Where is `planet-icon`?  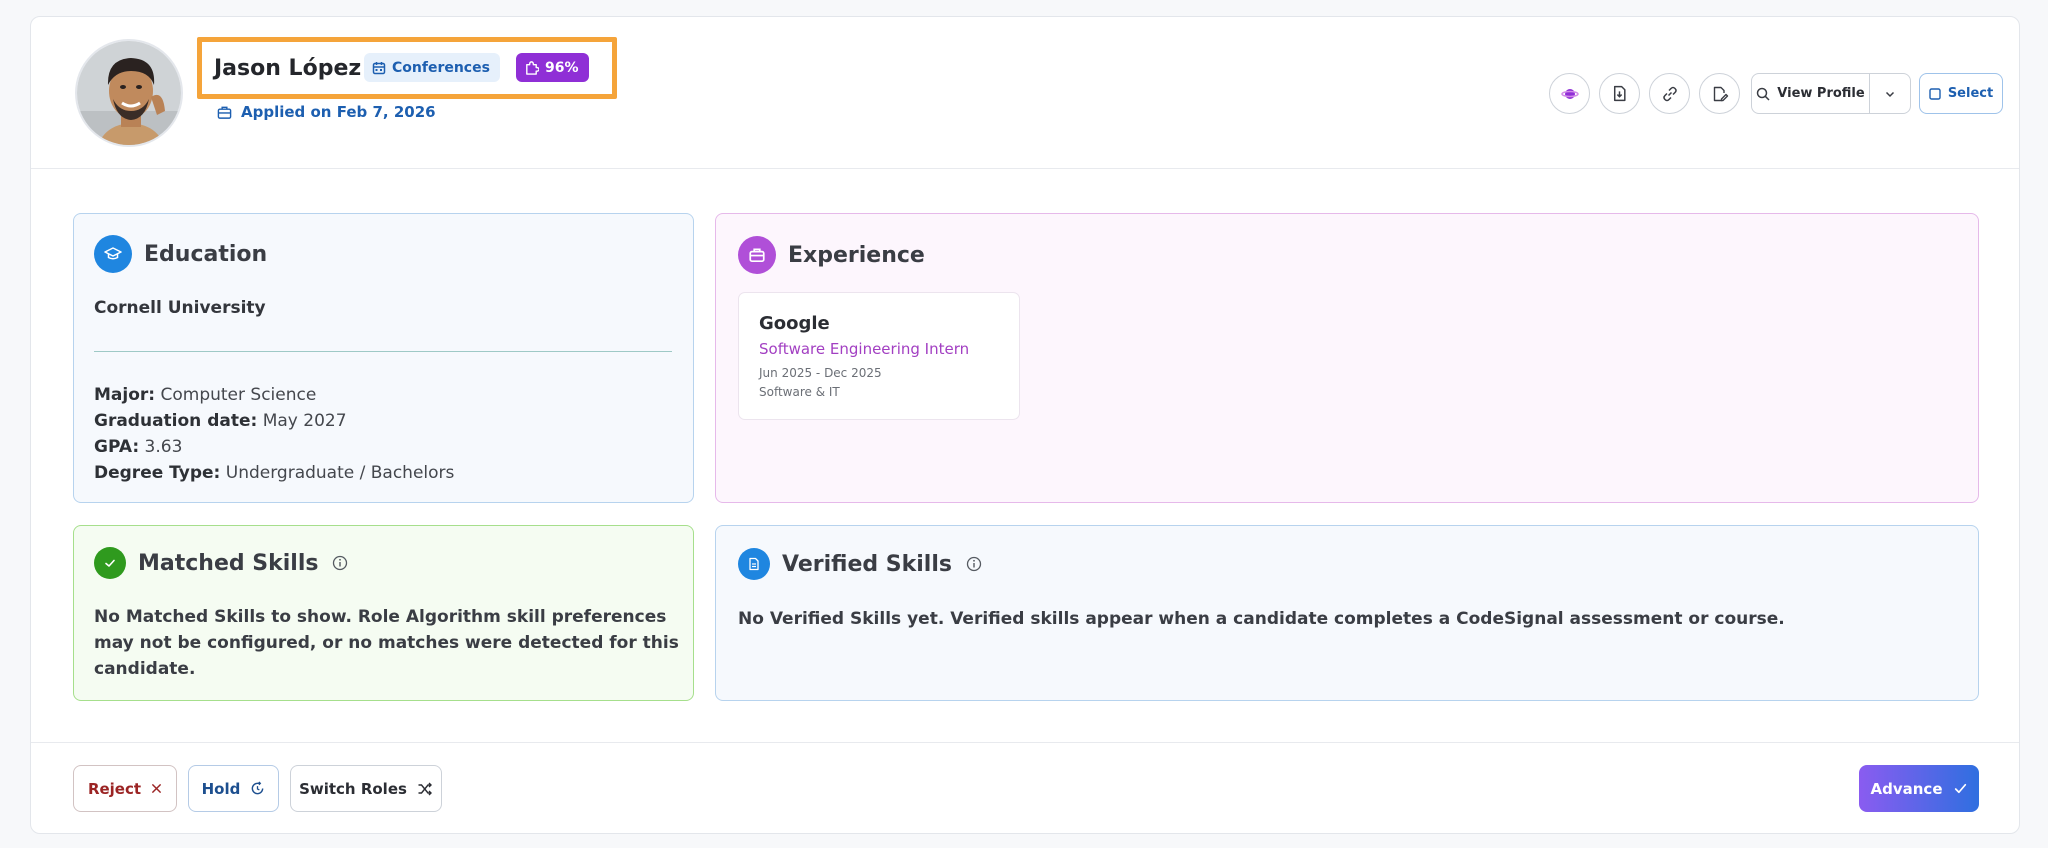
planet-icon is located at coordinates (1569, 93).